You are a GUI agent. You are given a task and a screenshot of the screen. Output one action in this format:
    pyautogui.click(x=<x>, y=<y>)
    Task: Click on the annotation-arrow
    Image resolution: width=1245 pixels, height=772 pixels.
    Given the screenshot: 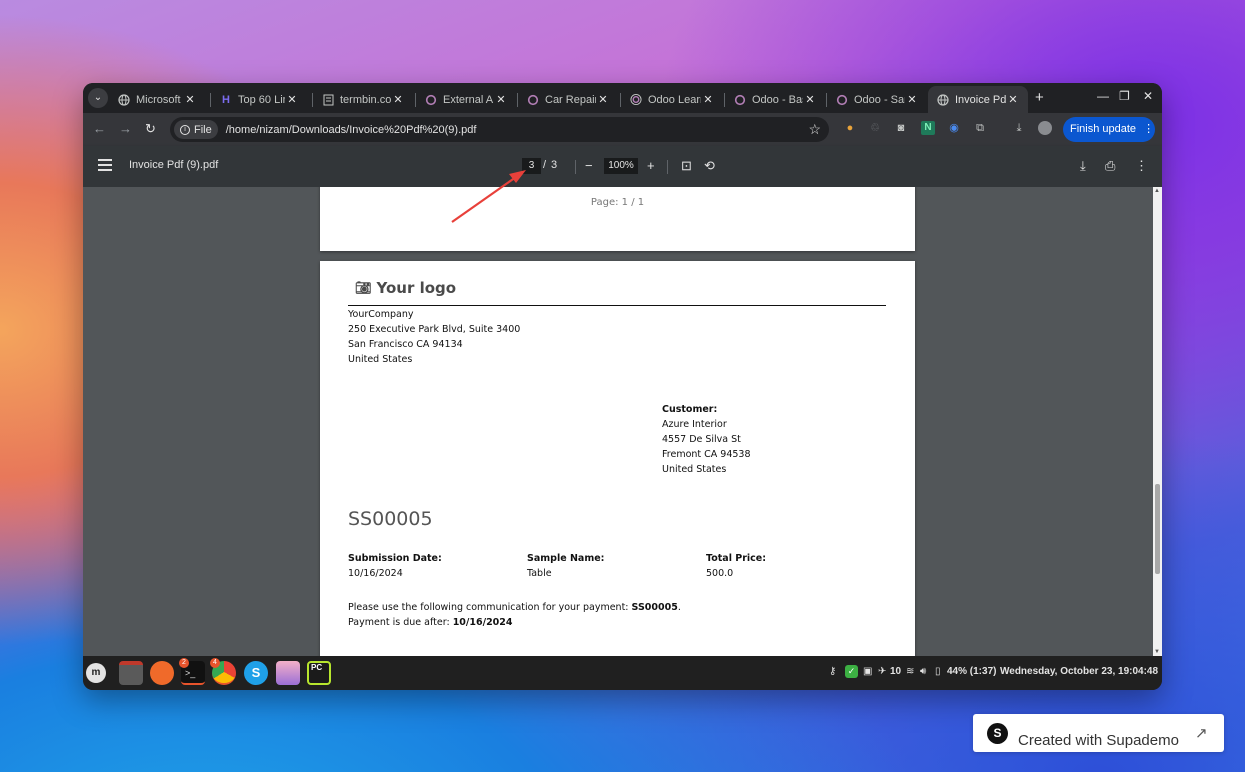 What is the action you would take?
    pyautogui.click(x=488, y=196)
    